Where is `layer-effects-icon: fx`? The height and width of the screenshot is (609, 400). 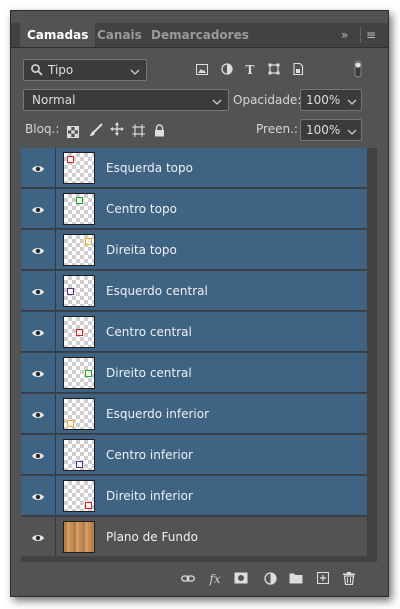 layer-effects-icon: fx is located at coordinates (215, 579).